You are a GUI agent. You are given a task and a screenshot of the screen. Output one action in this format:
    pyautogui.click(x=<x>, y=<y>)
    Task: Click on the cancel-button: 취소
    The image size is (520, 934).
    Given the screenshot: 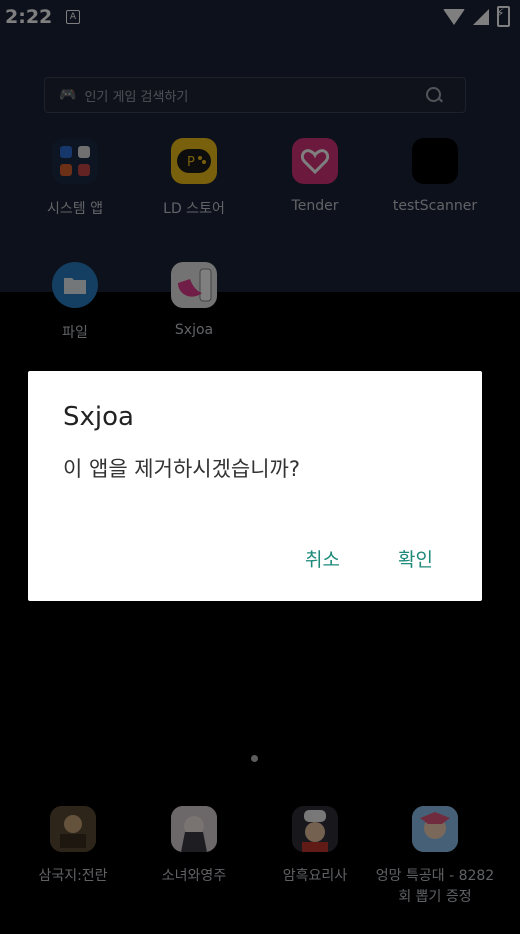 What is the action you would take?
    pyautogui.click(x=322, y=558)
    